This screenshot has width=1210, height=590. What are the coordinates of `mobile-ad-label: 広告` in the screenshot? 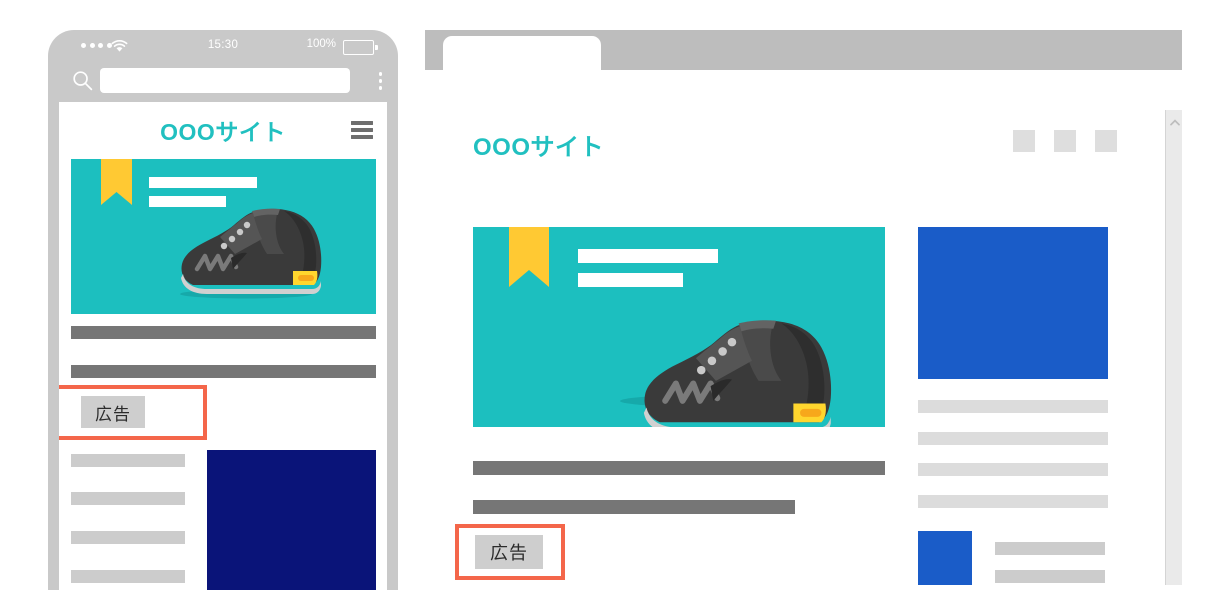 It's located at (113, 412).